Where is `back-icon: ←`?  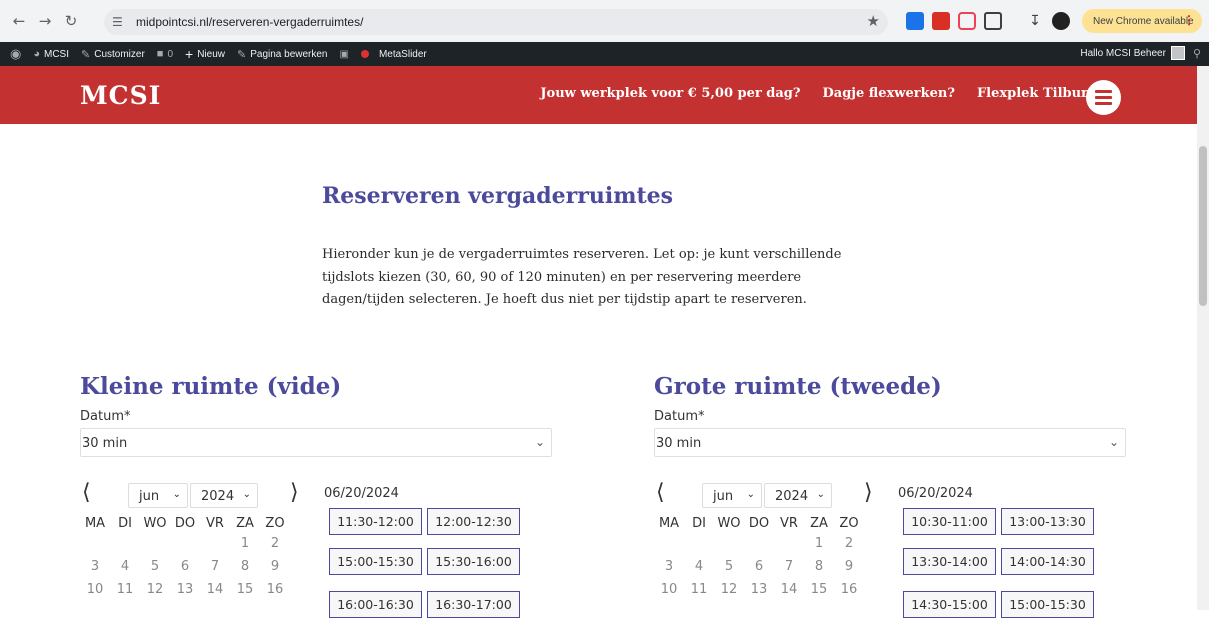
back-icon: ← is located at coordinates (19, 21).